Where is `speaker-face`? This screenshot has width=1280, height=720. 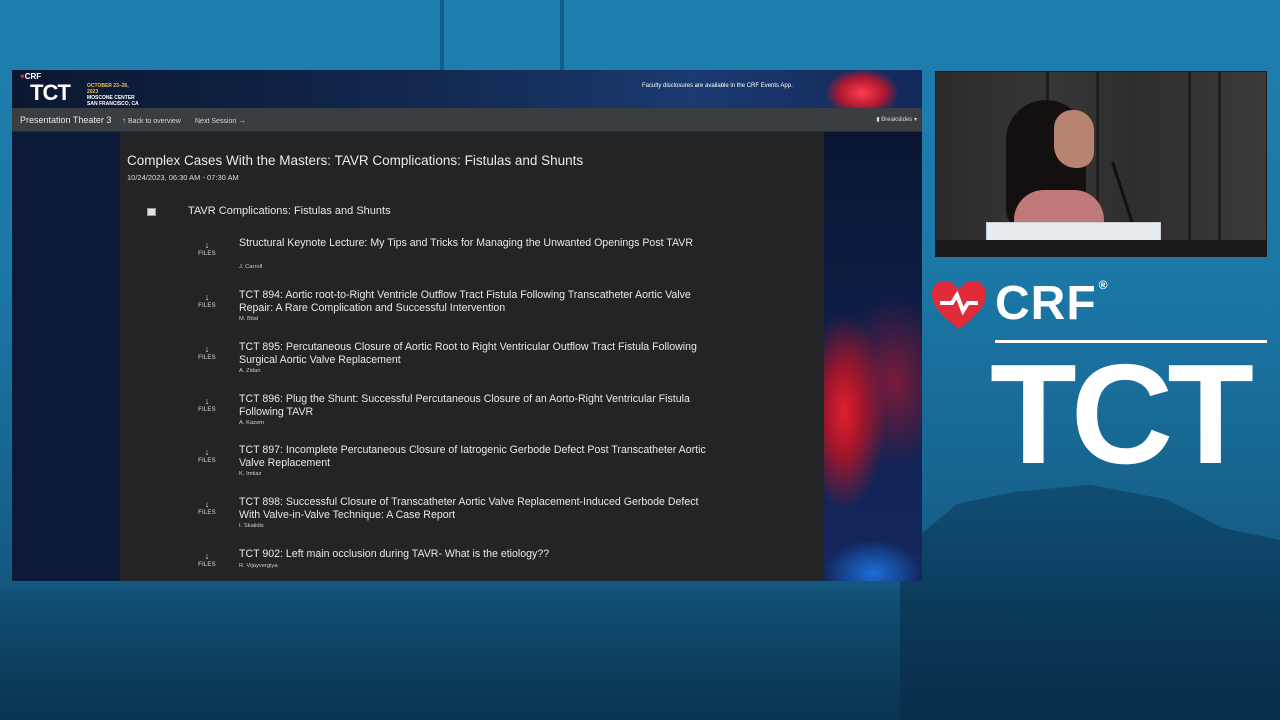 speaker-face is located at coordinates (1074, 139).